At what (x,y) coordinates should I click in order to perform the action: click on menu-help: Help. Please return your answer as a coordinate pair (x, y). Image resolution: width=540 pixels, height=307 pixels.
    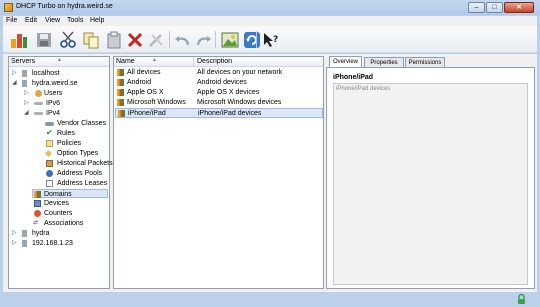
    Looking at the image, I should click on (97, 20).